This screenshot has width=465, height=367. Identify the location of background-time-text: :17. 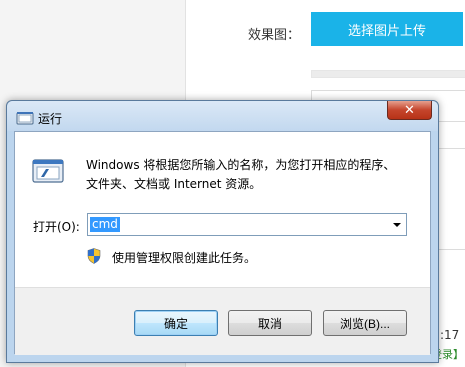
(450, 335).